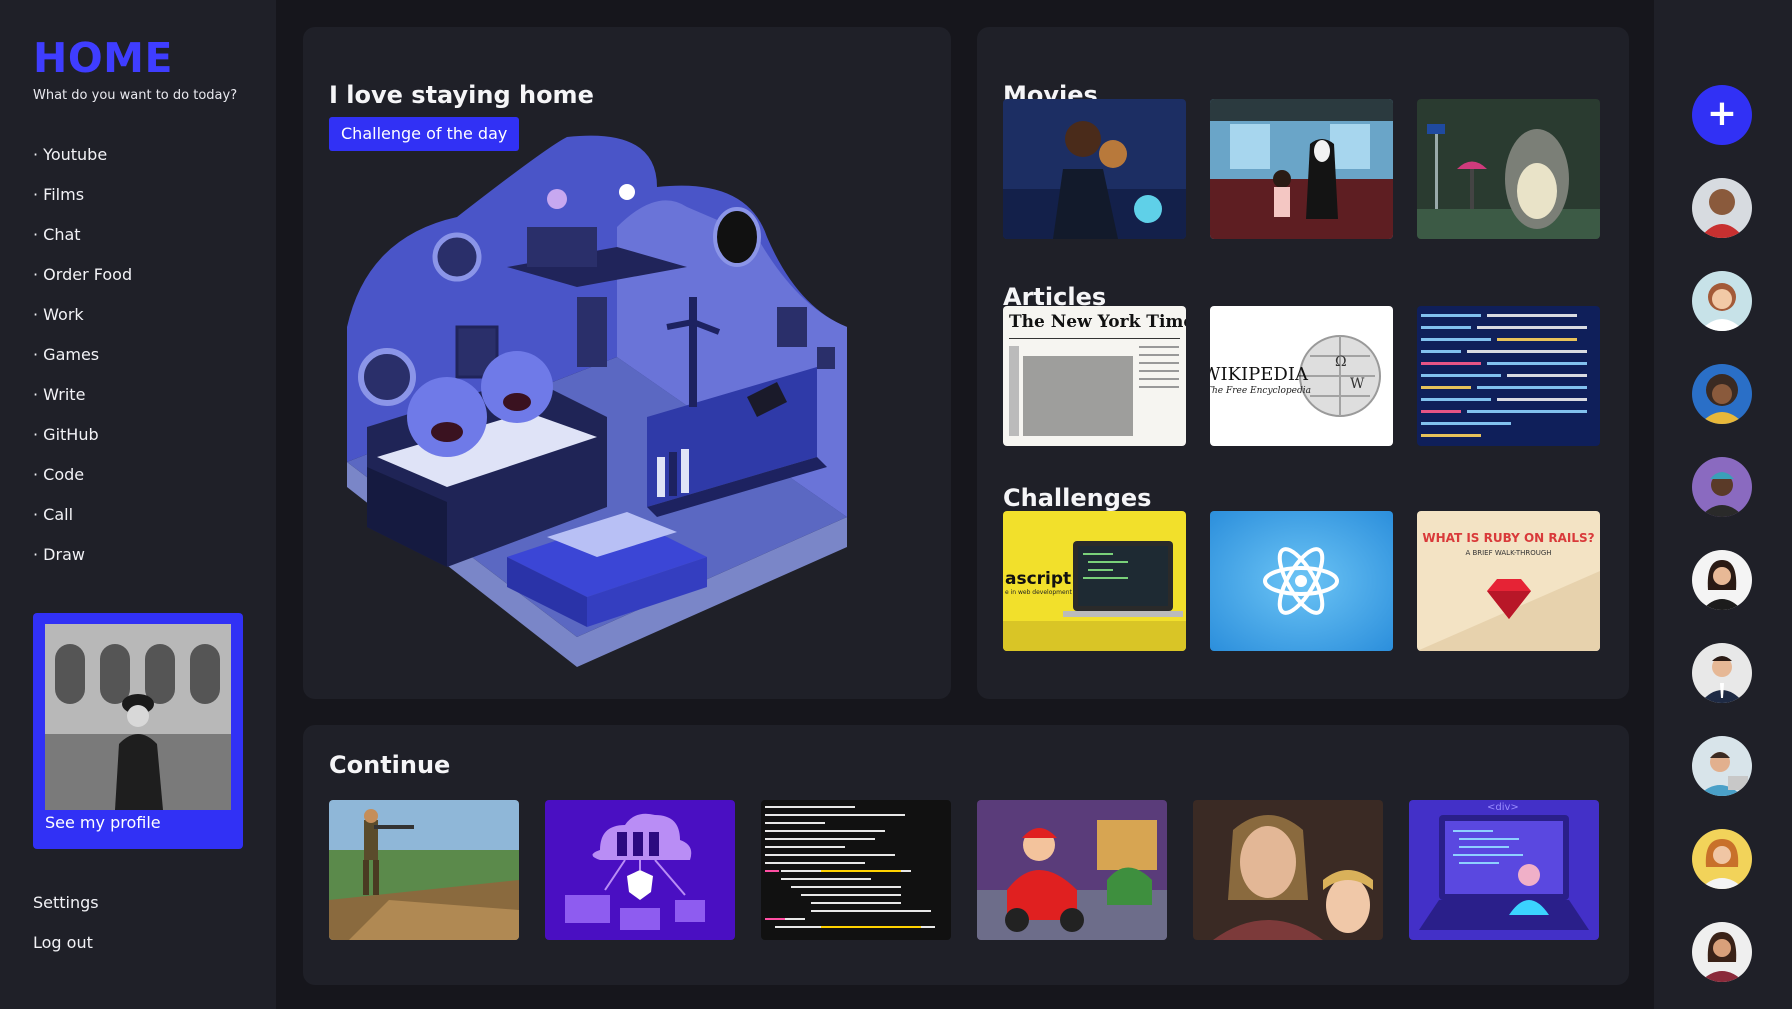 This screenshot has width=1792, height=1009. What do you see at coordinates (1301, 169) in the screenshot?
I see `movie-thumb-spirited-away` at bounding box center [1301, 169].